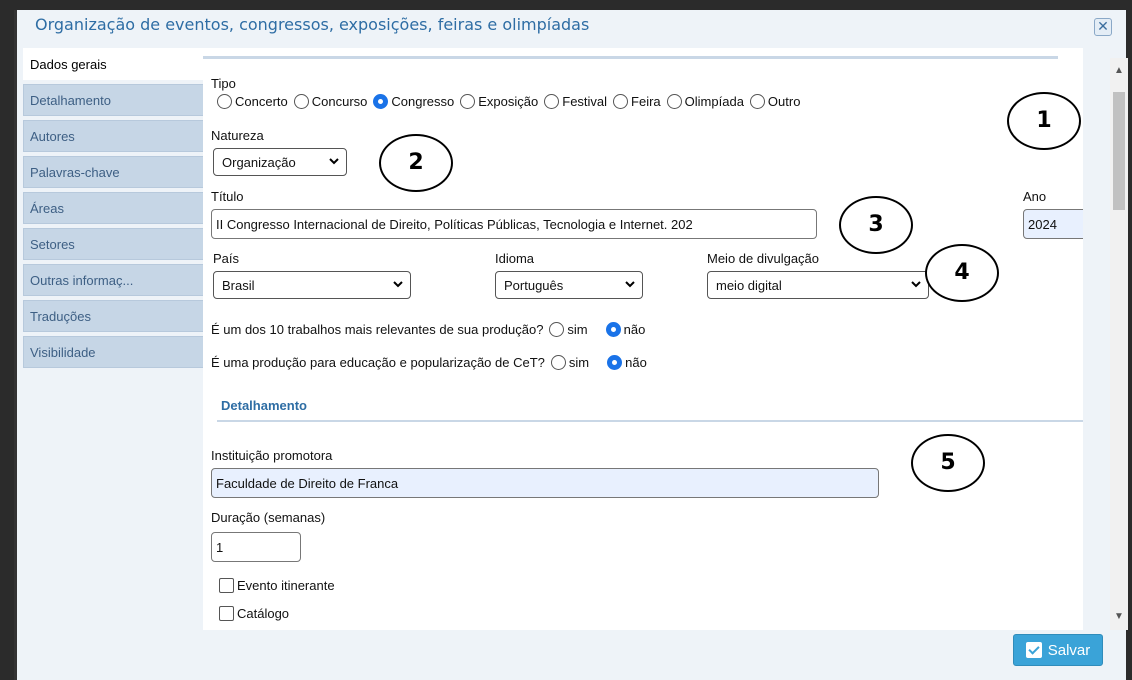  I want to click on tab-setores: Setores, so click(113, 244).